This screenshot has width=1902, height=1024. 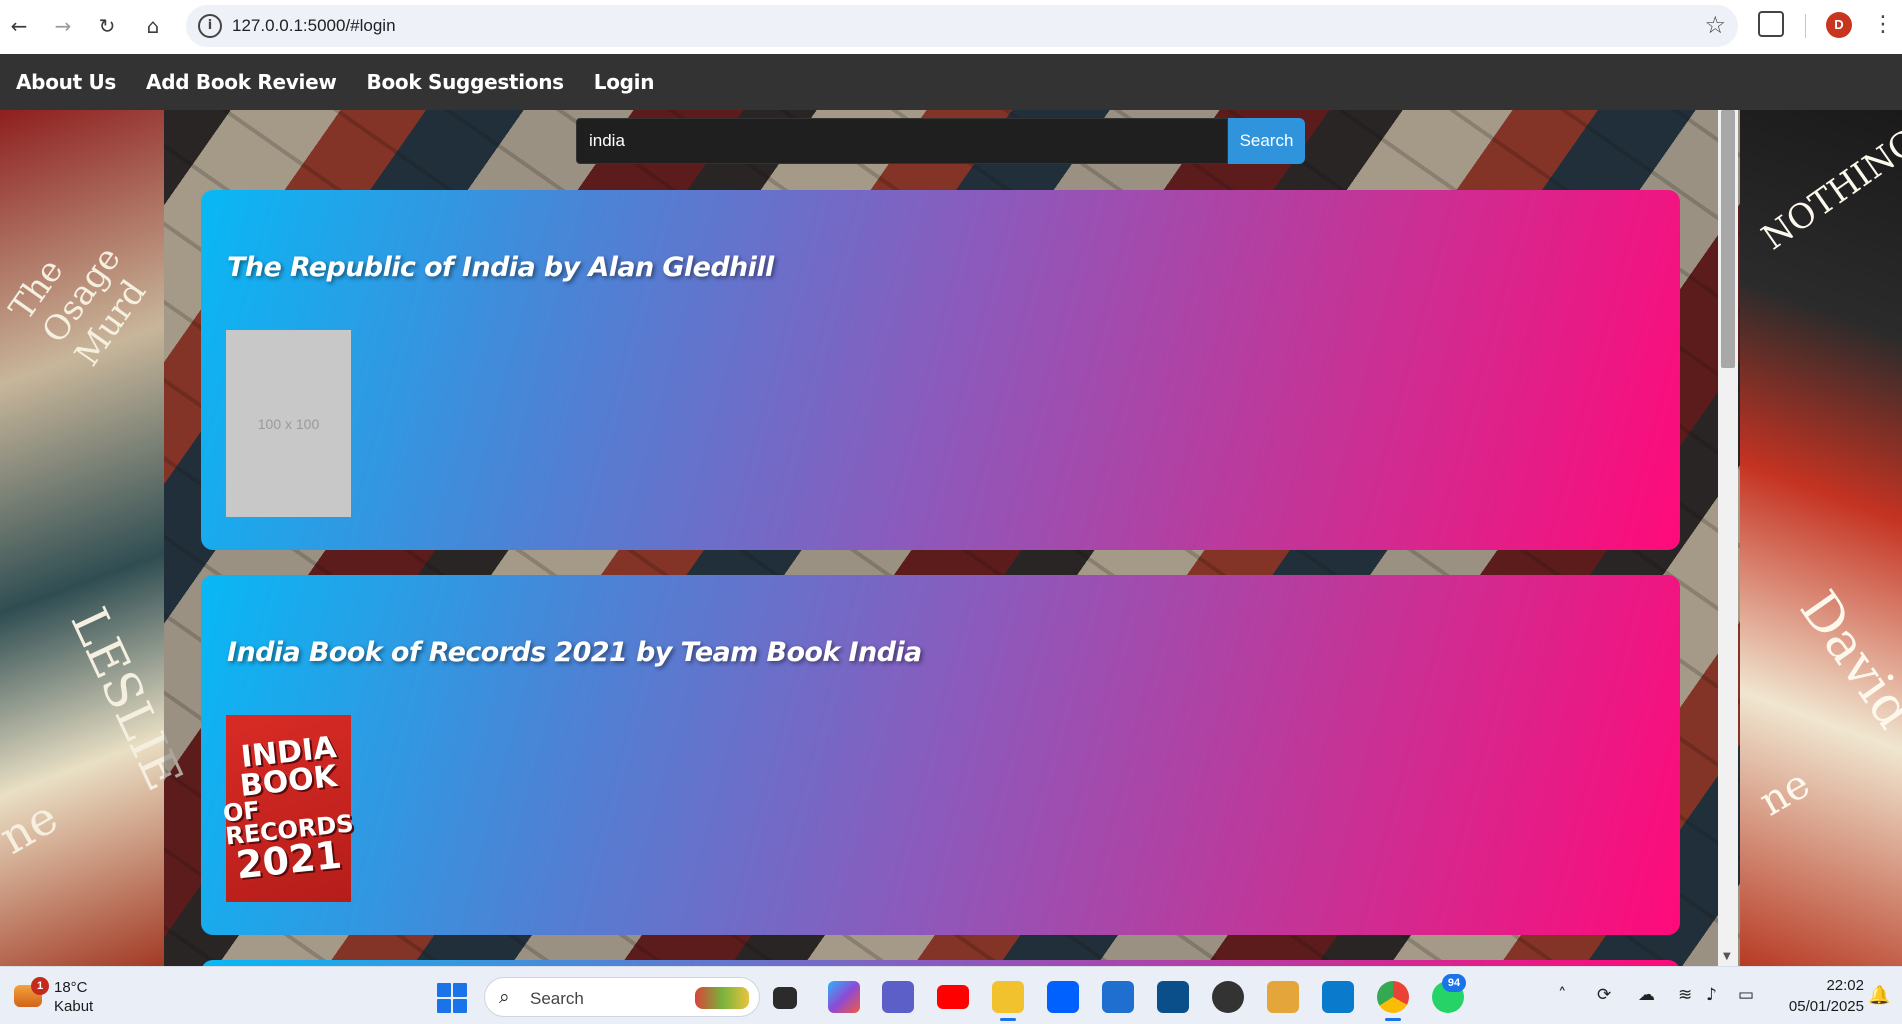 I want to click on toolbar-divider, so click(x=1805, y=26).